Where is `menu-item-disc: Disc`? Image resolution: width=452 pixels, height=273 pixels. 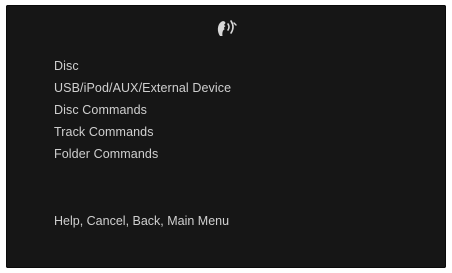
menu-item-disc: Disc is located at coordinates (142, 66).